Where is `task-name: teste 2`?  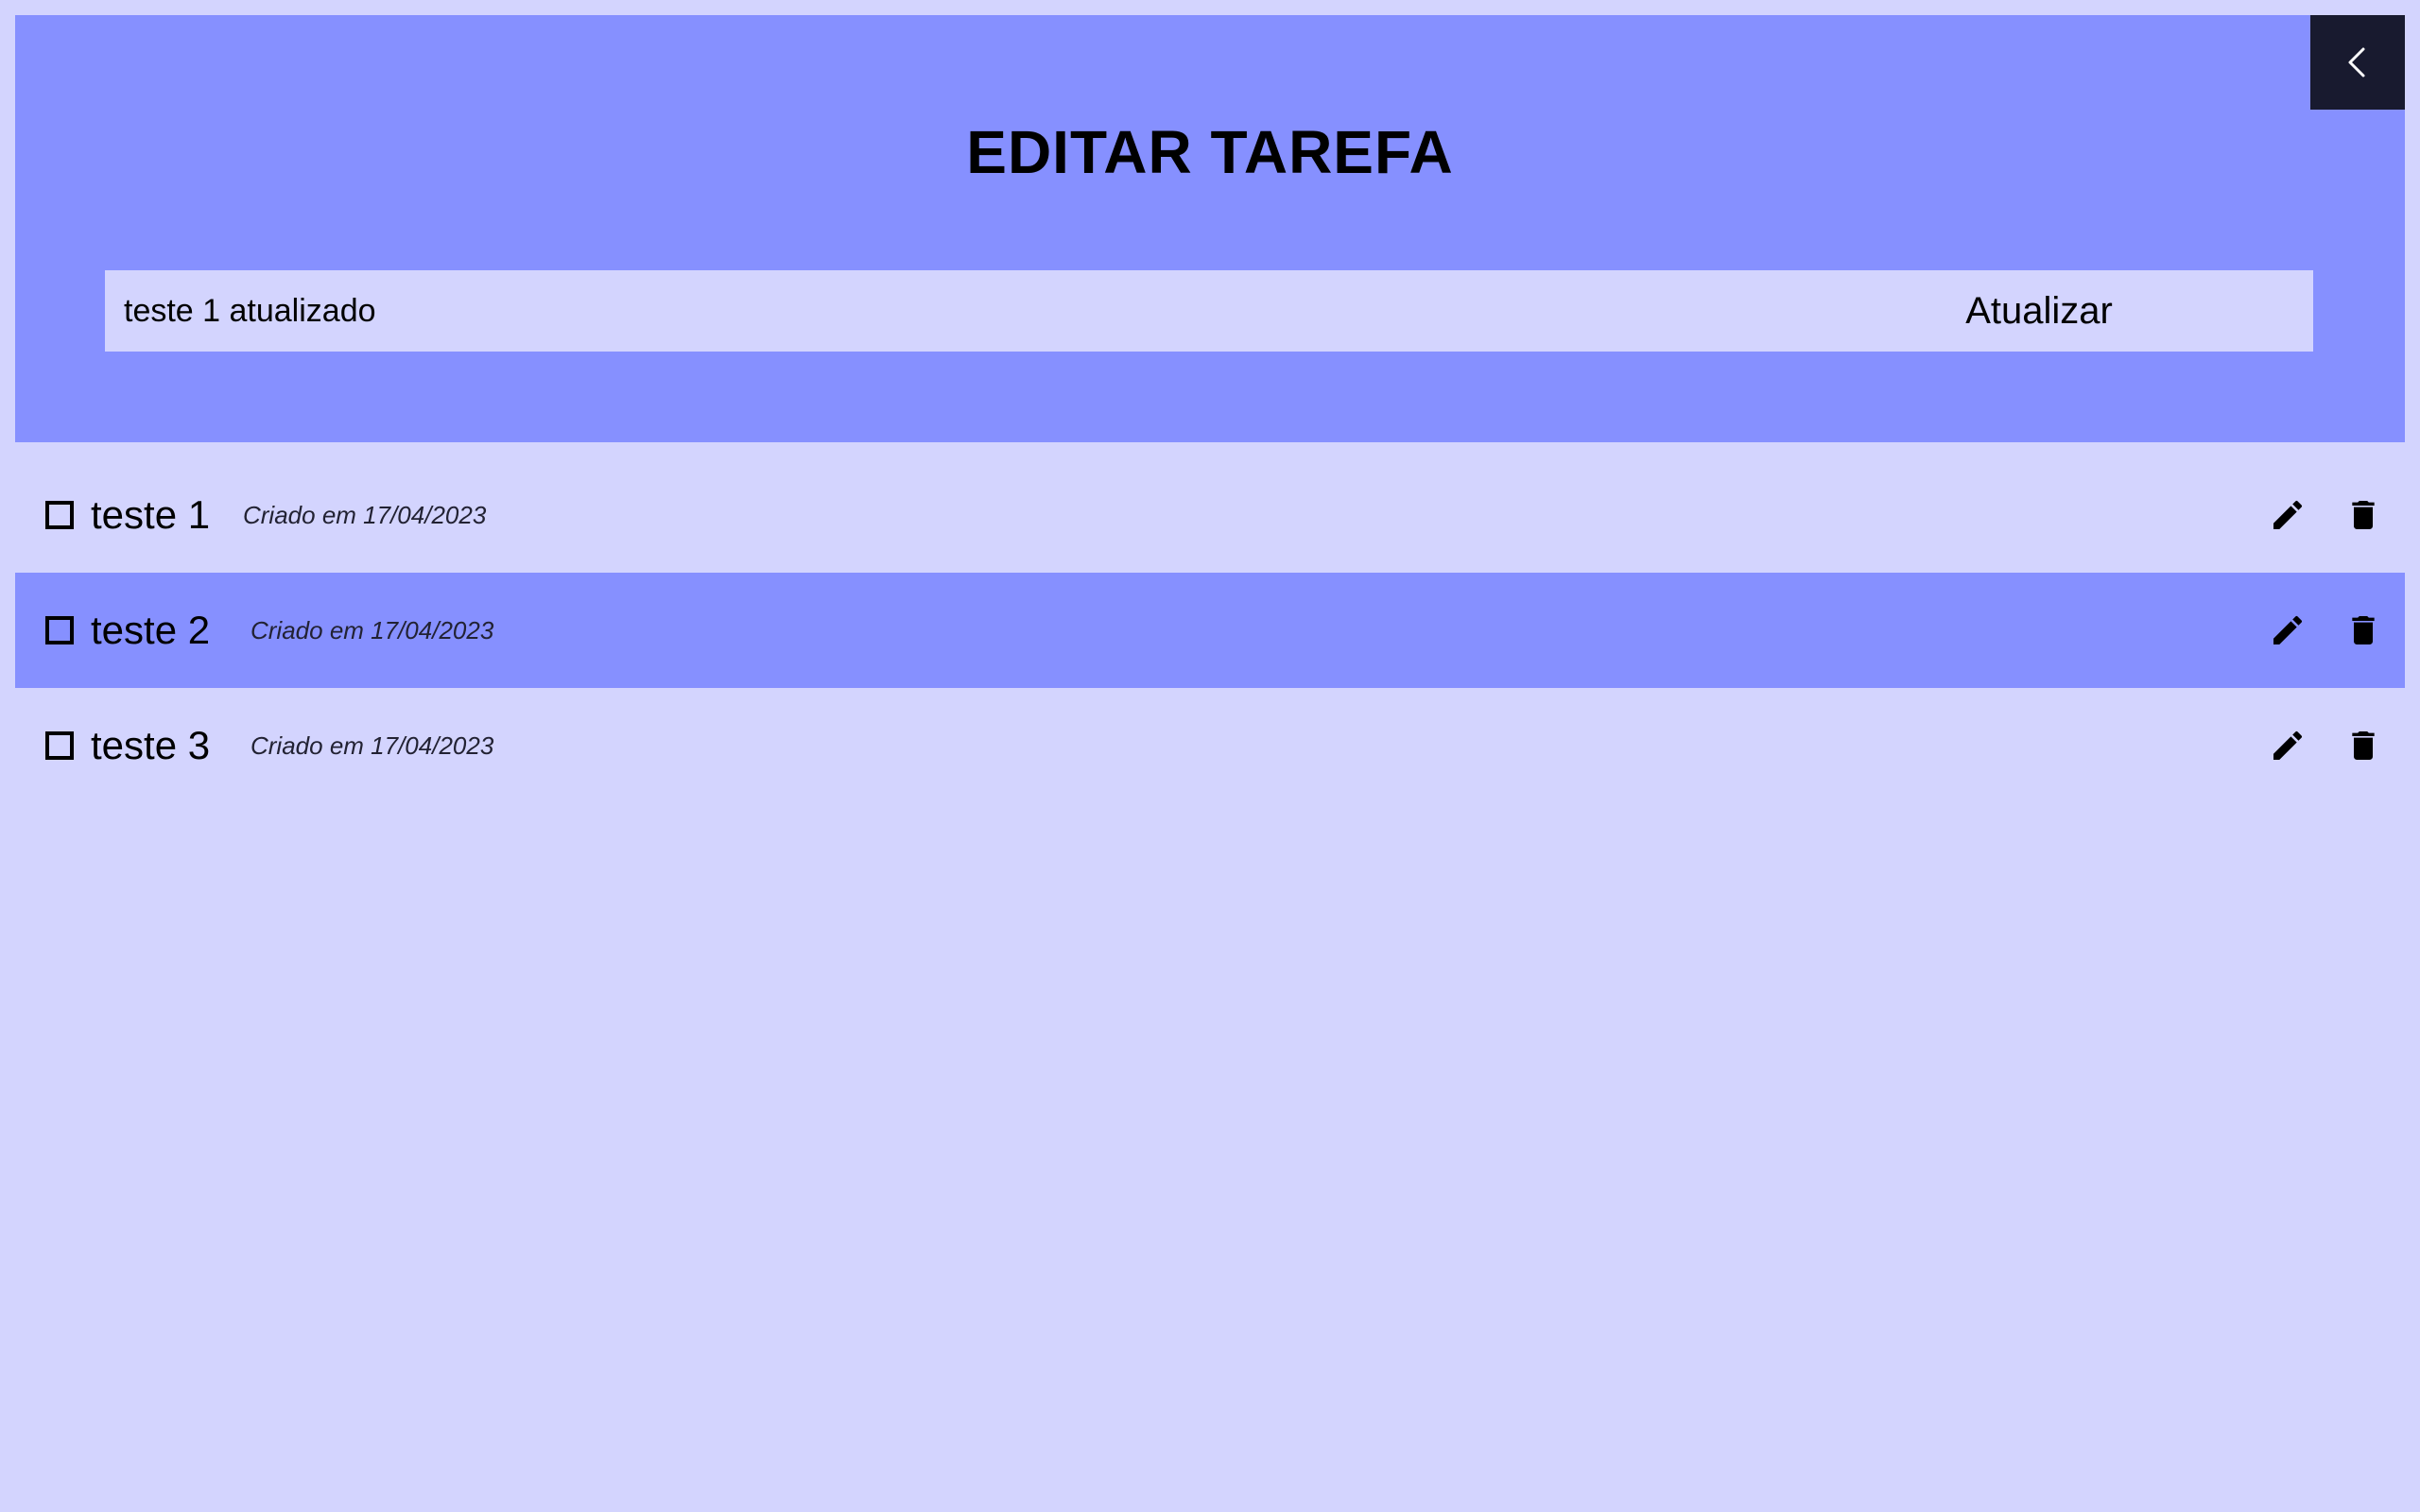 task-name: teste 2 is located at coordinates (151, 630).